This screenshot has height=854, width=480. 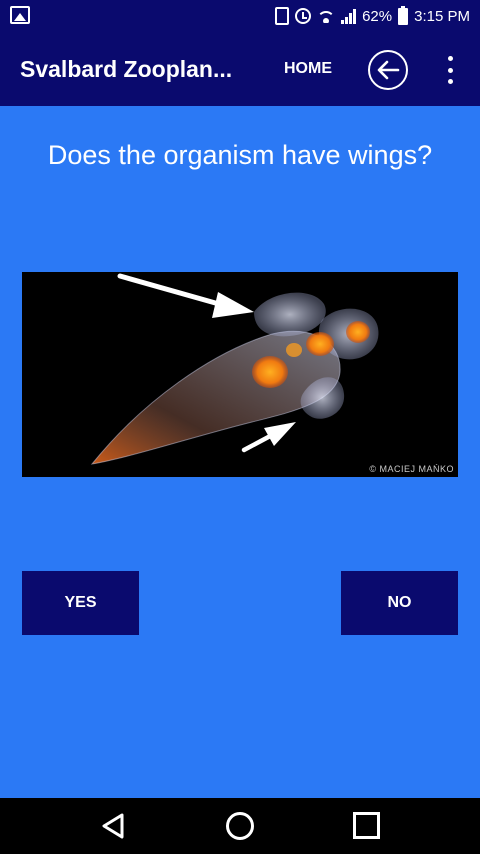 I want to click on wifi-icon, so click(x=326, y=16).